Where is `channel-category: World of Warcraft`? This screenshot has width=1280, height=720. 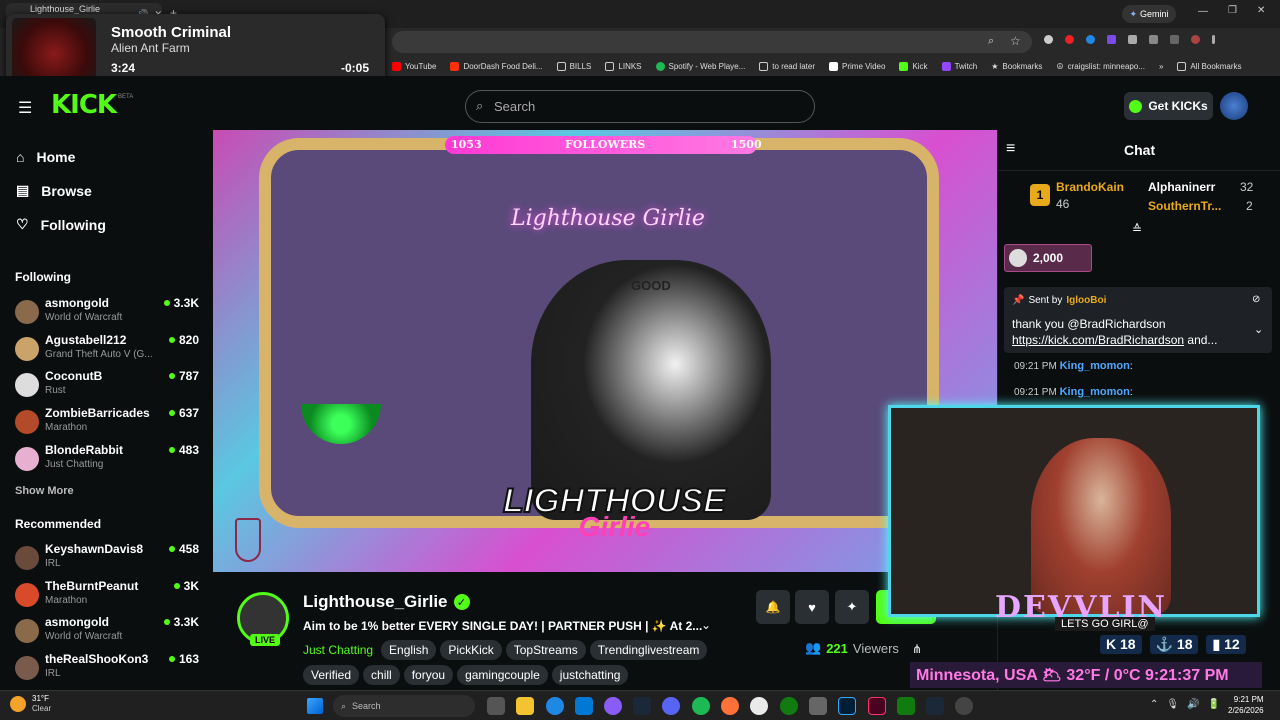
channel-category: World of Warcraft is located at coordinates (84, 317).